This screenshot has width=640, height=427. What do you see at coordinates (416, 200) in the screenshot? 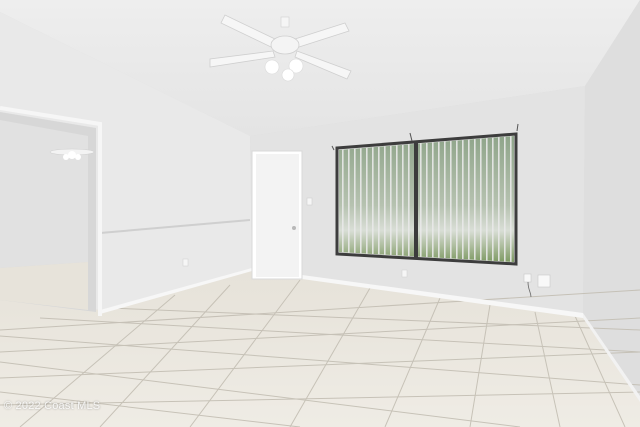
I see `window-mullion` at bounding box center [416, 200].